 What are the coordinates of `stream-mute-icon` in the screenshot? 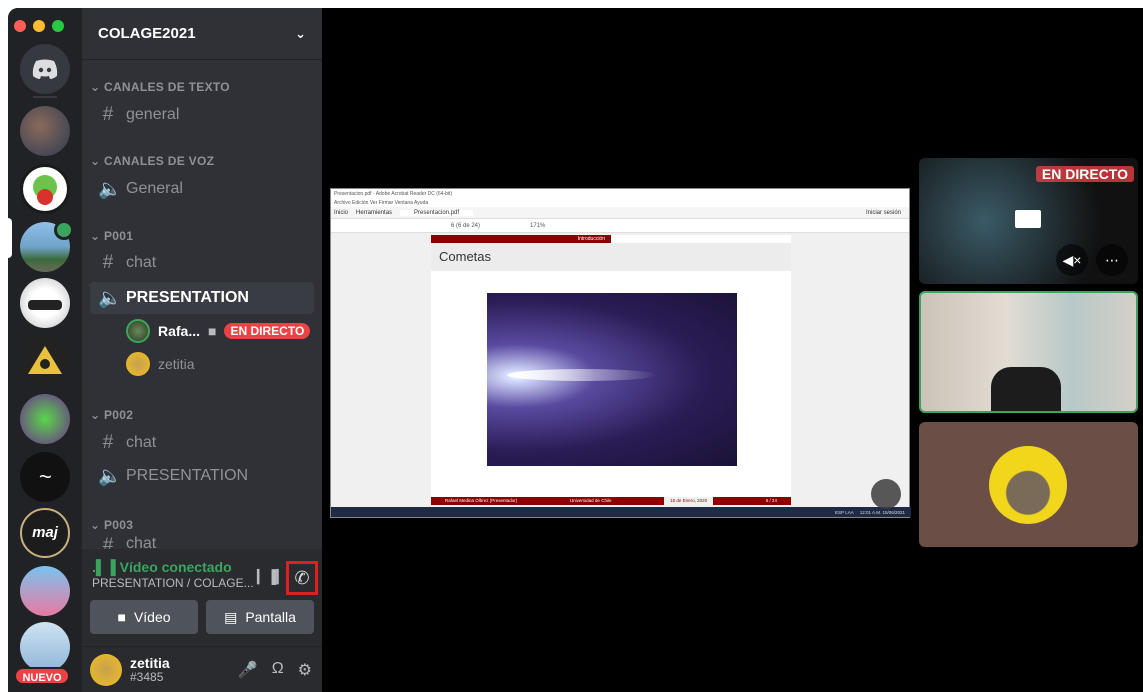 It's located at (886, 494).